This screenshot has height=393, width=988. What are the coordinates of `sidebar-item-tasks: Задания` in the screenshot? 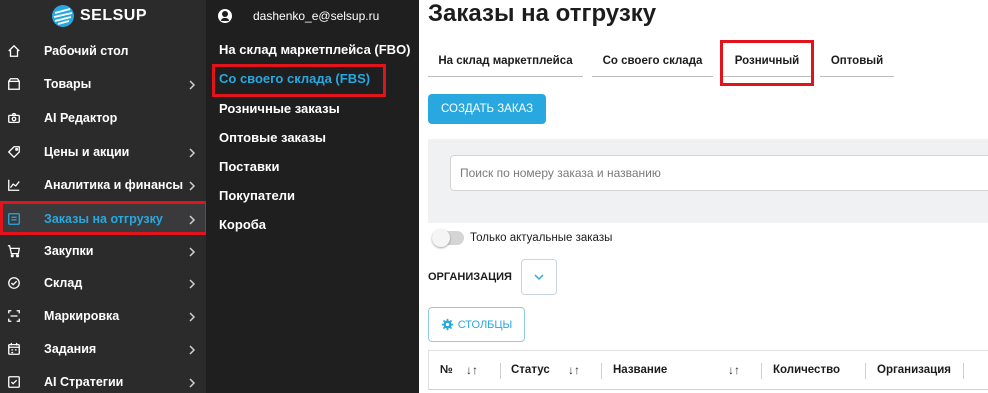 It's located at (103, 348).